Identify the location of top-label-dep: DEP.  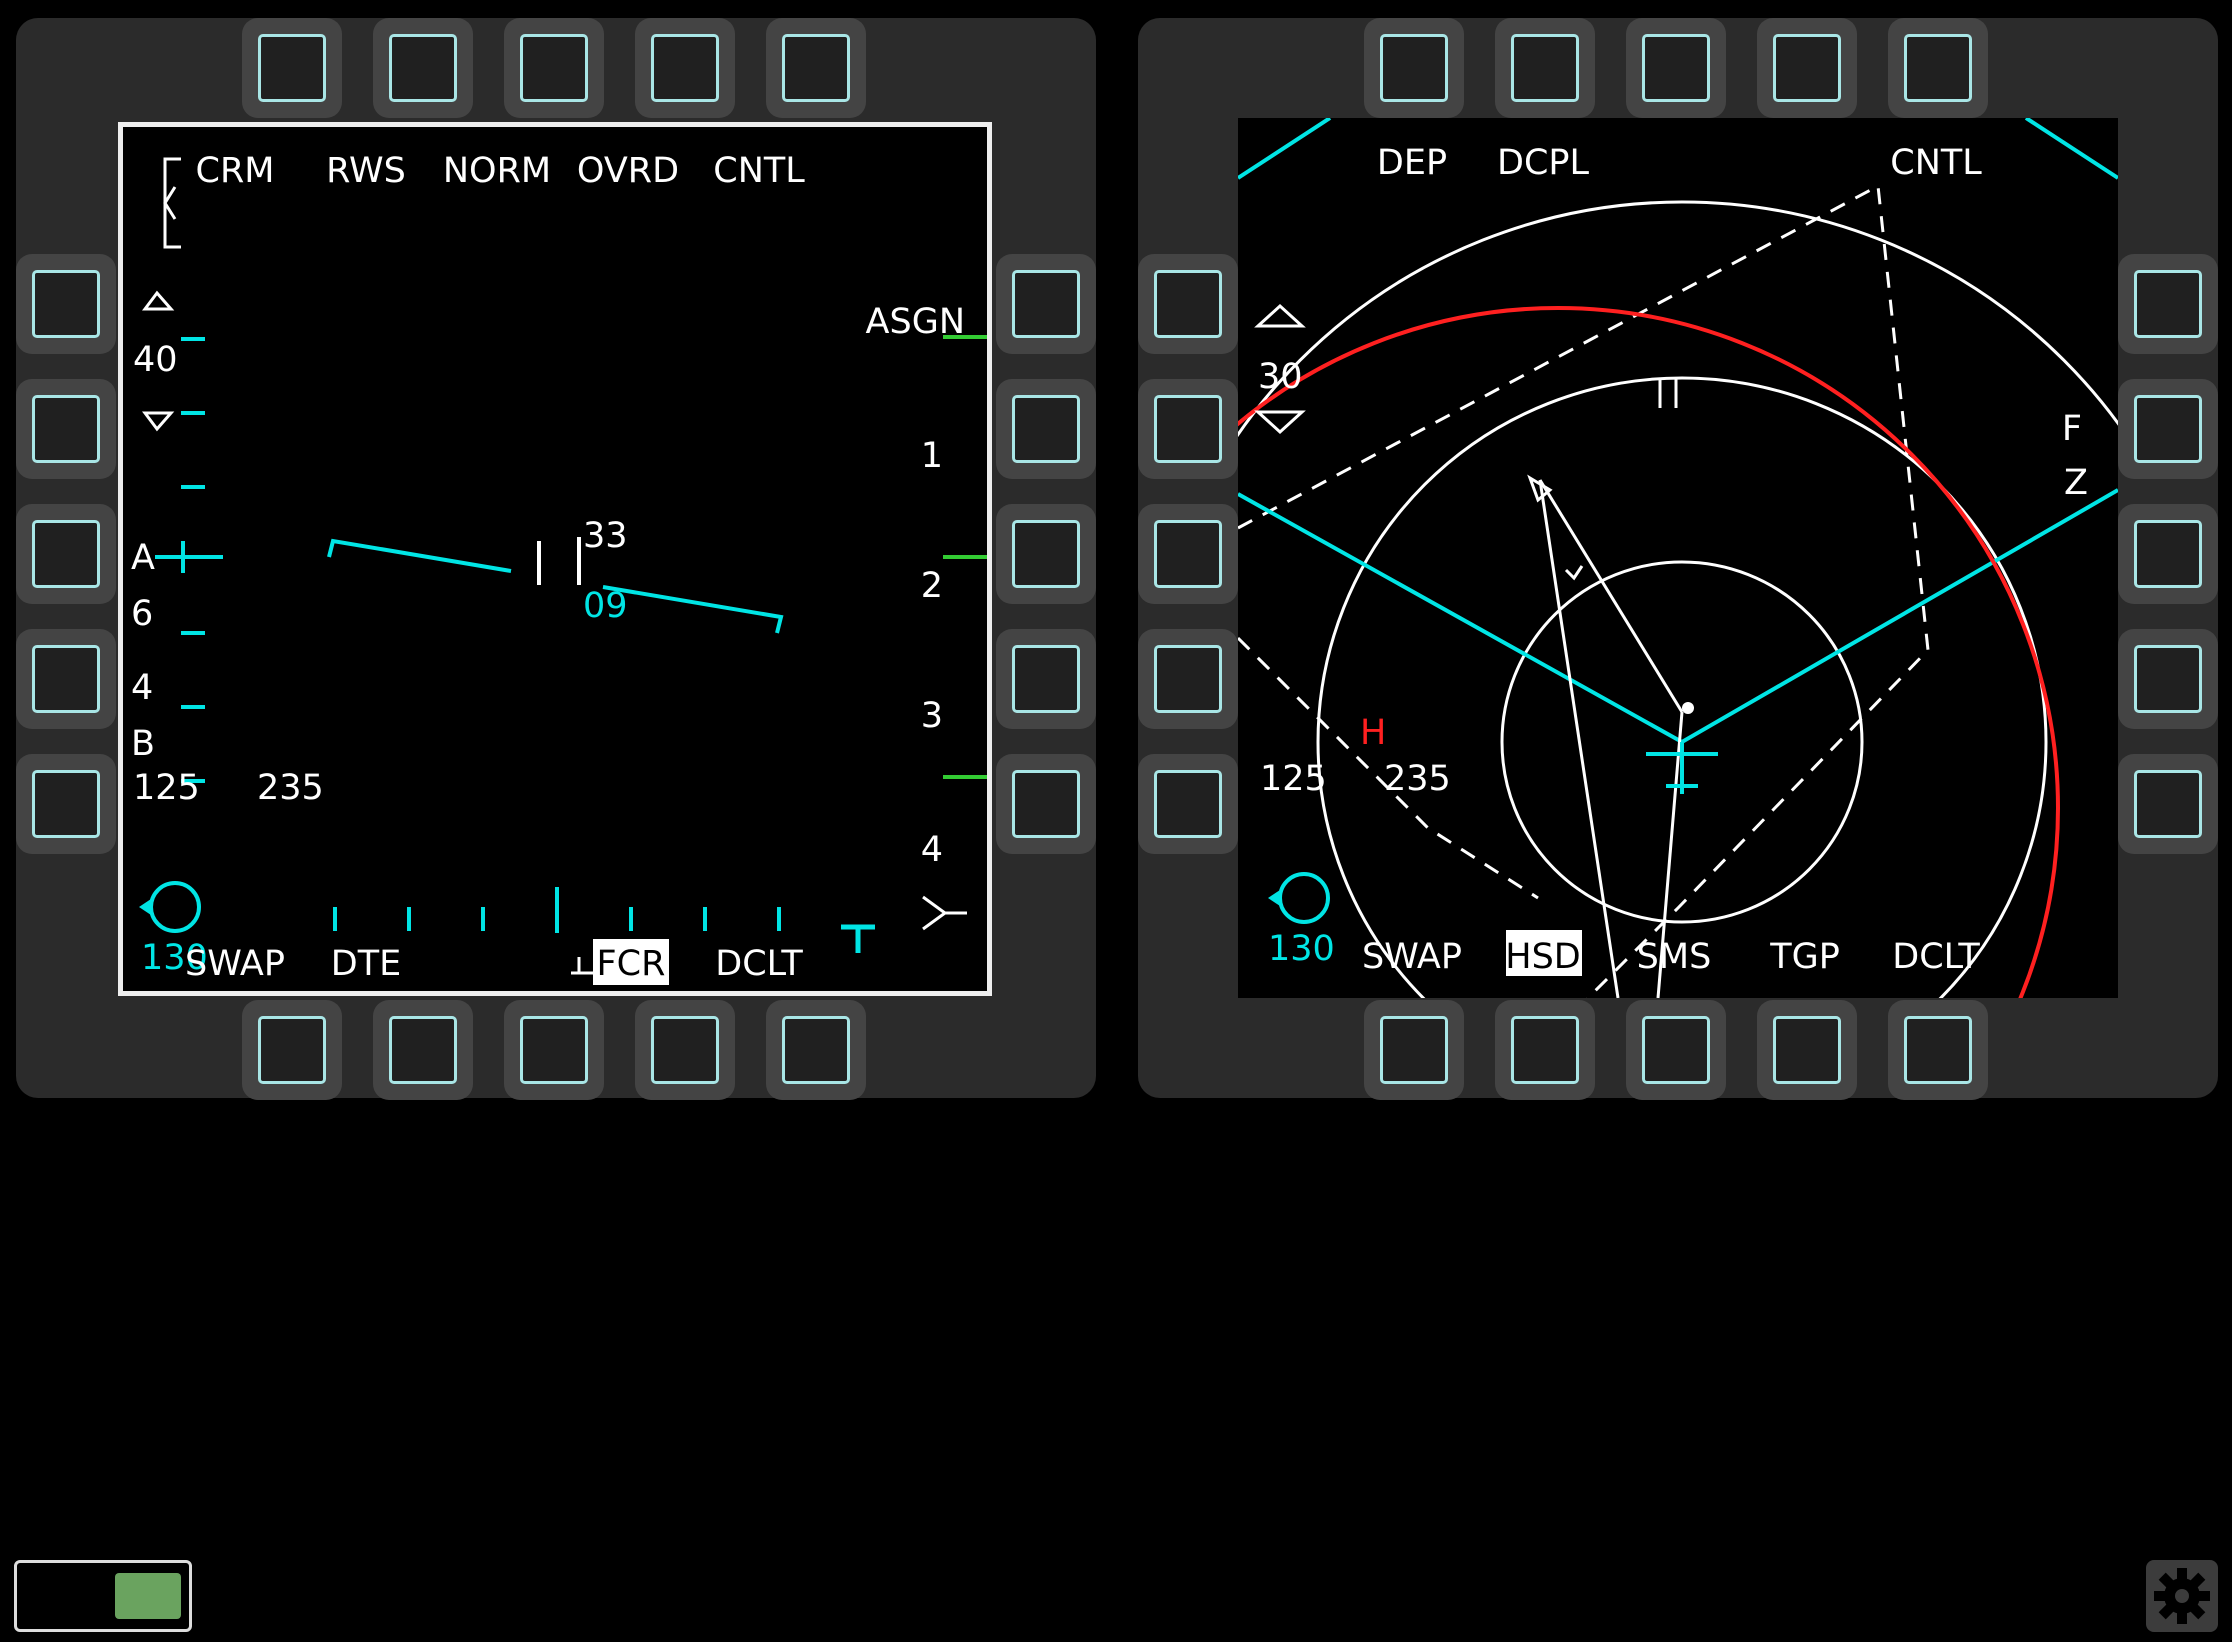
(1412, 163).